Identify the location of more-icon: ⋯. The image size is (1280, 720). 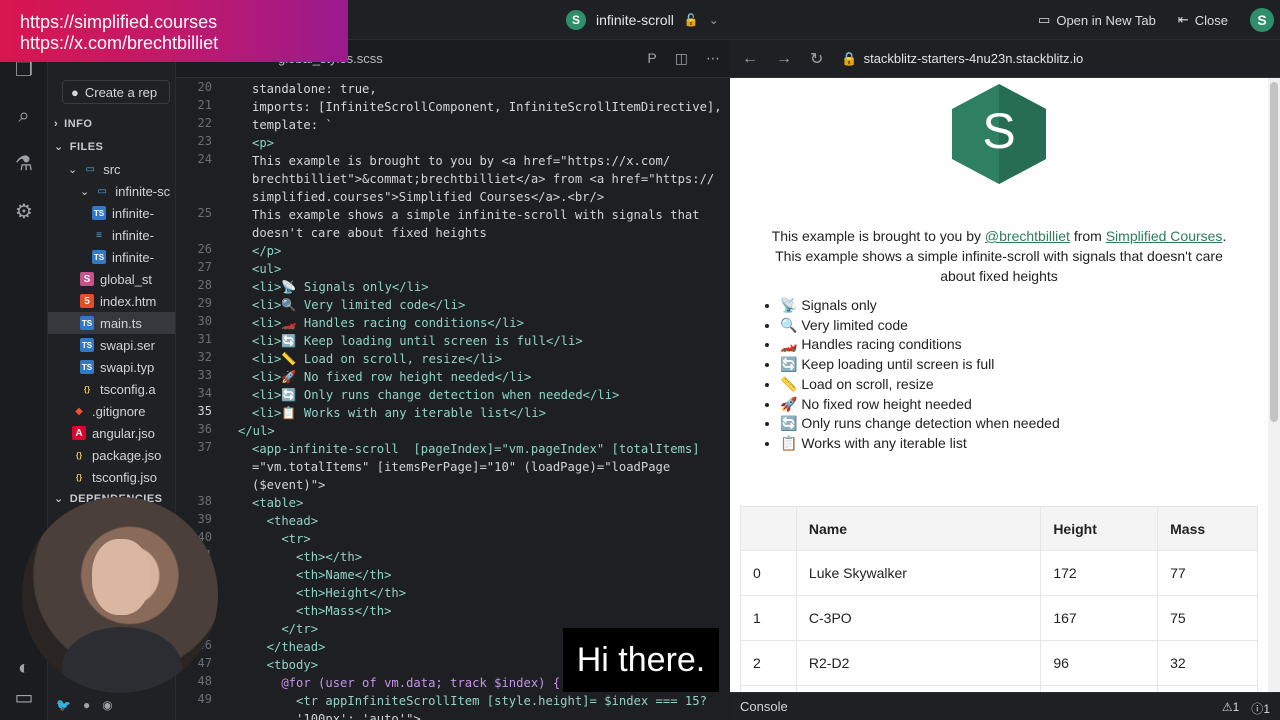
(713, 58).